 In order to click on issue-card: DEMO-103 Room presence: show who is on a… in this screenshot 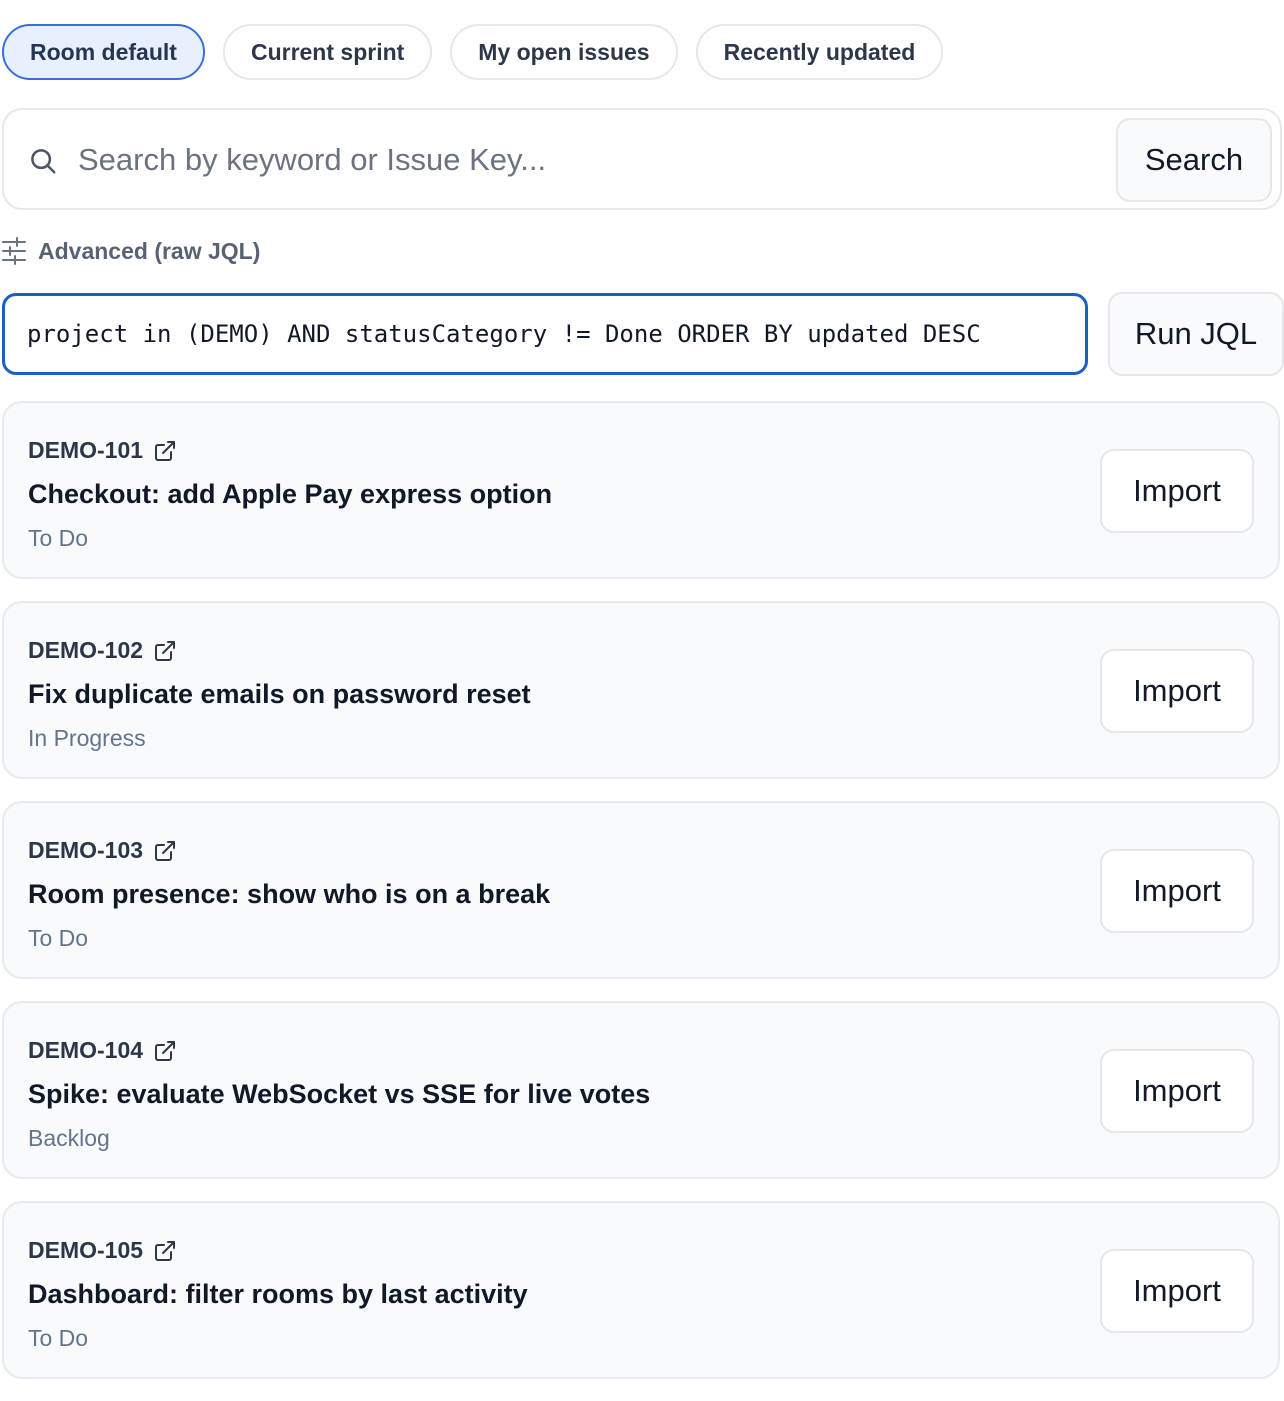, I will do `click(641, 890)`.